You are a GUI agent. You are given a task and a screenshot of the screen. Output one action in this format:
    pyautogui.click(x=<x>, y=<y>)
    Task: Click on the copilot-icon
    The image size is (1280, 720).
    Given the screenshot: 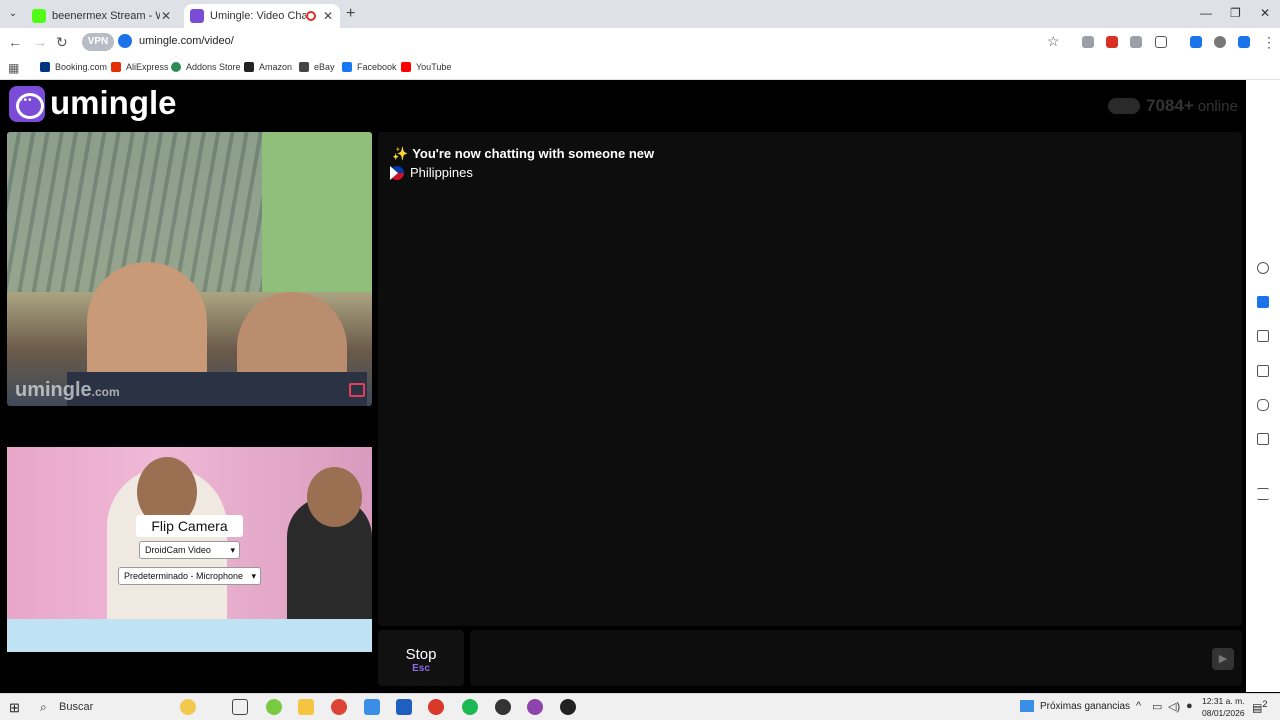 What is the action you would take?
    pyautogui.click(x=188, y=707)
    